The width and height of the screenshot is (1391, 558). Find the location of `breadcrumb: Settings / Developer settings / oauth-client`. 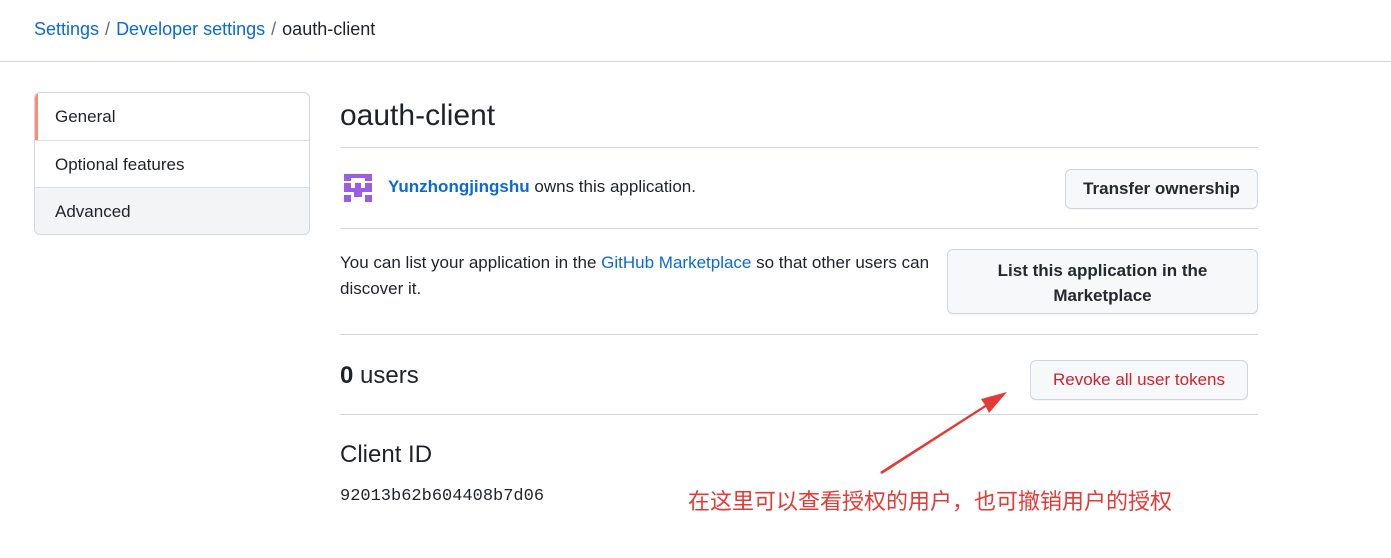

breadcrumb: Settings / Developer settings / oauth-client is located at coordinates (204, 29).